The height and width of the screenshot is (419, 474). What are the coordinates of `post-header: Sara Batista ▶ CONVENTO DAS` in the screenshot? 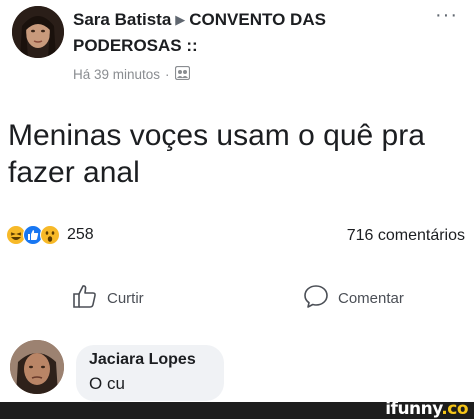 It's located at (243, 20).